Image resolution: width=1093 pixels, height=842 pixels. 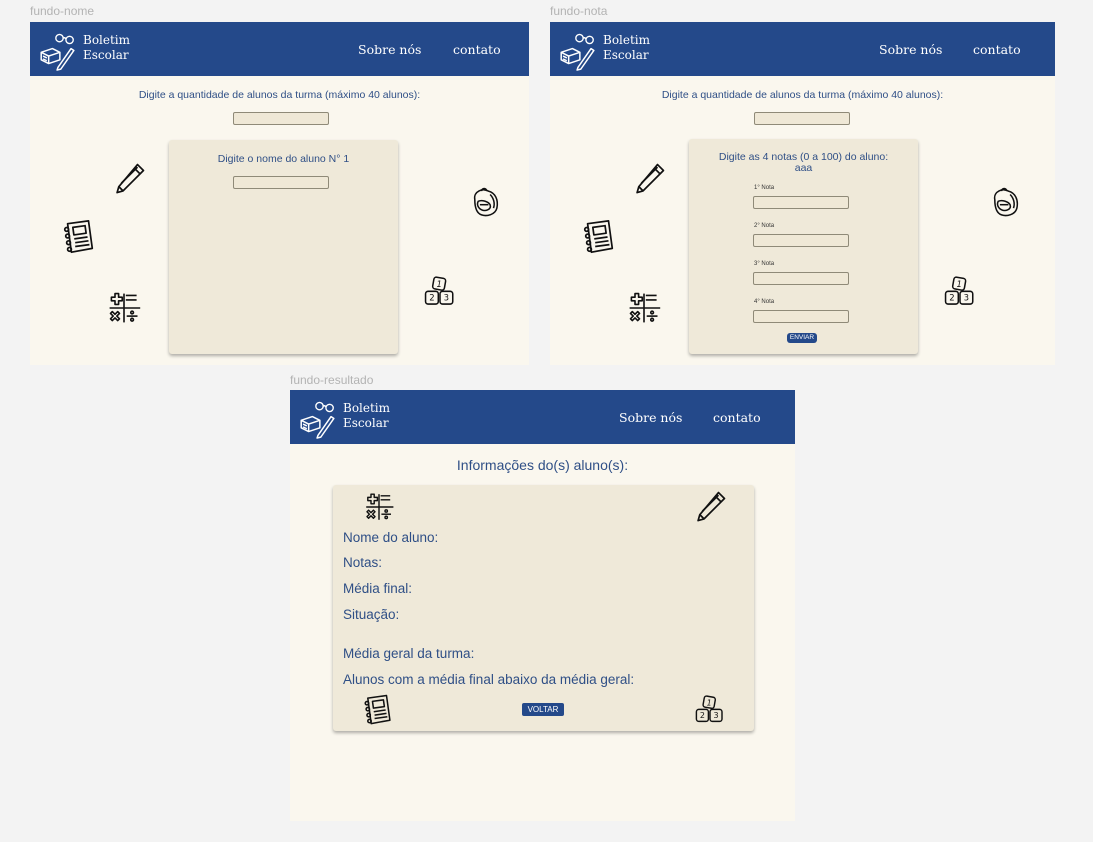 What do you see at coordinates (409, 653) in the screenshot?
I see `class-average-label: Média geral da turma:` at bounding box center [409, 653].